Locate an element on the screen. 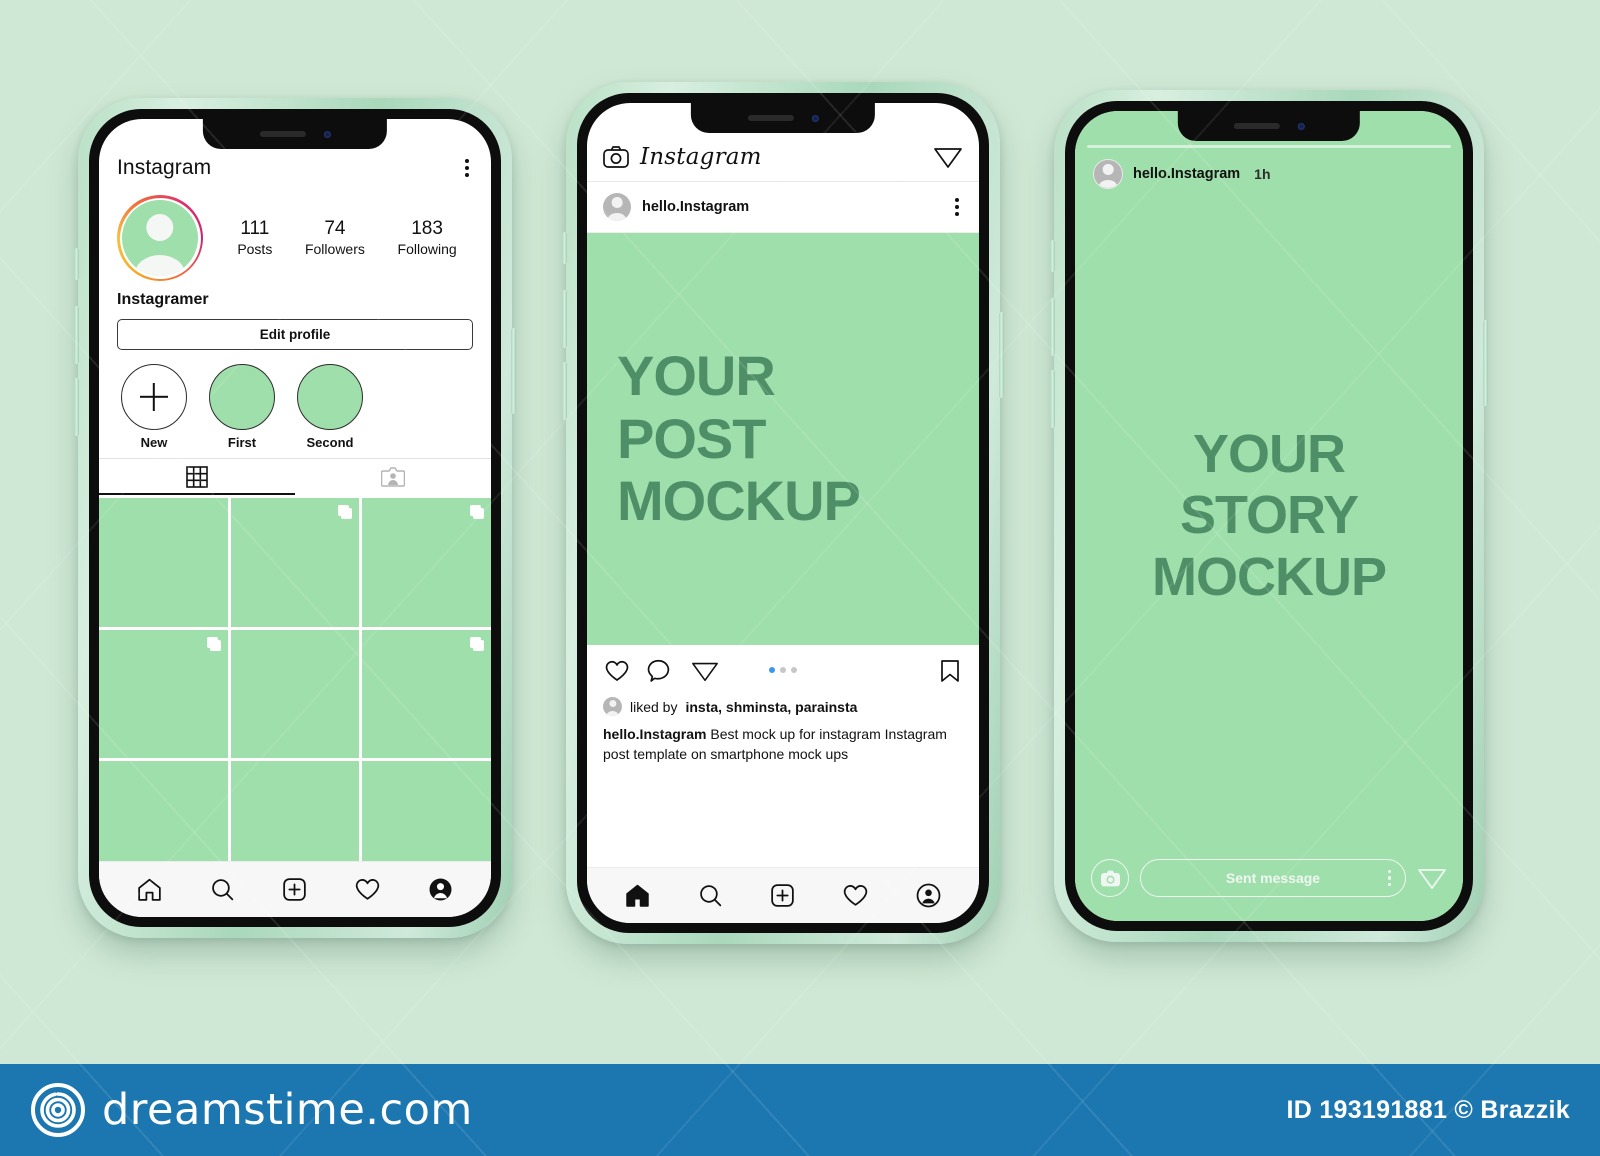 This screenshot has width=1600, height=1156. carousel-dots is located at coordinates (783, 670).